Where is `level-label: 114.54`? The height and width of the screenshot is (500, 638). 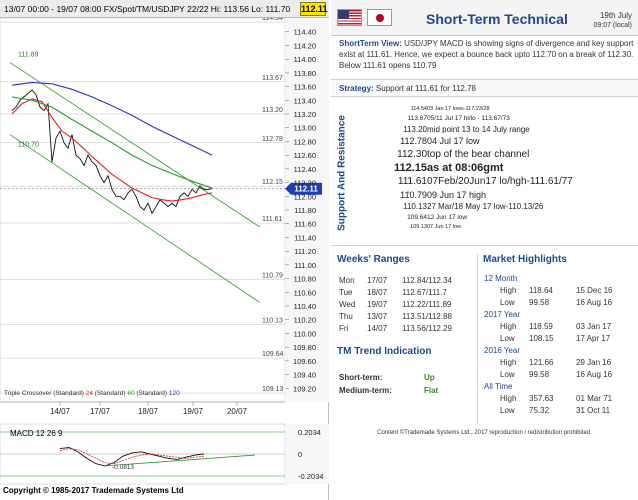
level-label: 114.54 is located at coordinates (272, 20).